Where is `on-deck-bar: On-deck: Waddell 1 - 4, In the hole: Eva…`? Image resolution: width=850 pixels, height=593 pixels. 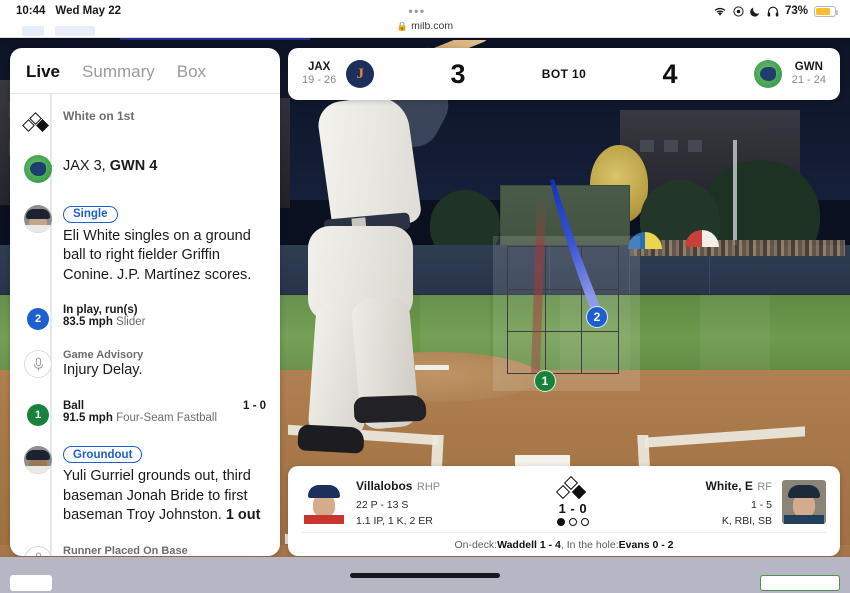
on-deck-bar: On-deck: Waddell 1 - 4, In the hole: Eva… is located at coordinates (564, 544).